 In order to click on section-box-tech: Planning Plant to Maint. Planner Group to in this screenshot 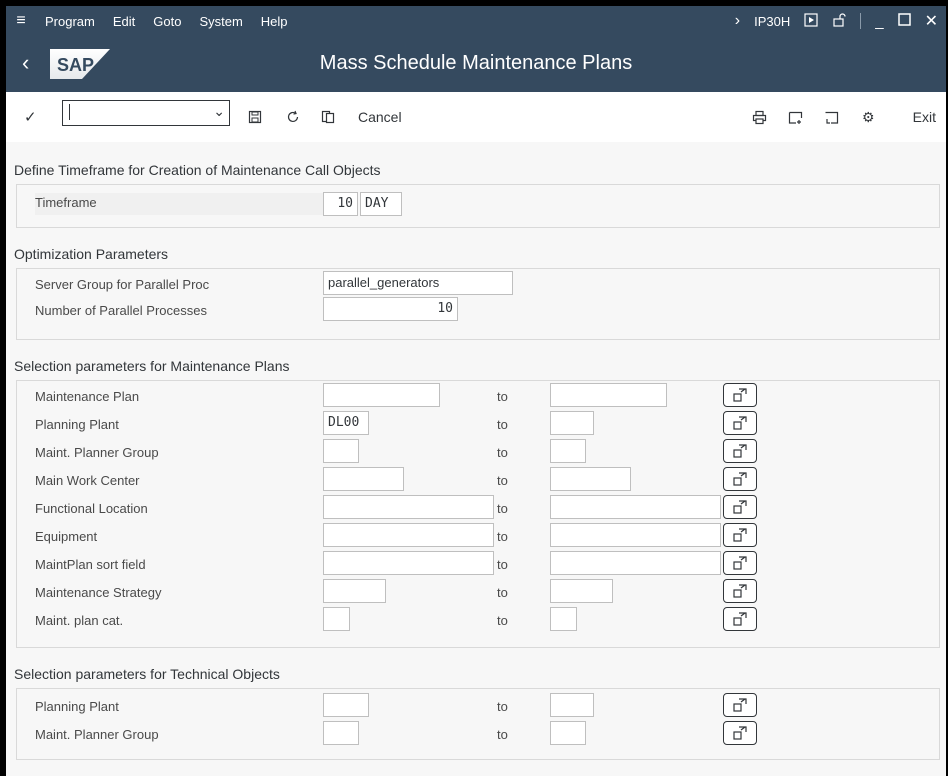, I will do `click(478, 724)`.